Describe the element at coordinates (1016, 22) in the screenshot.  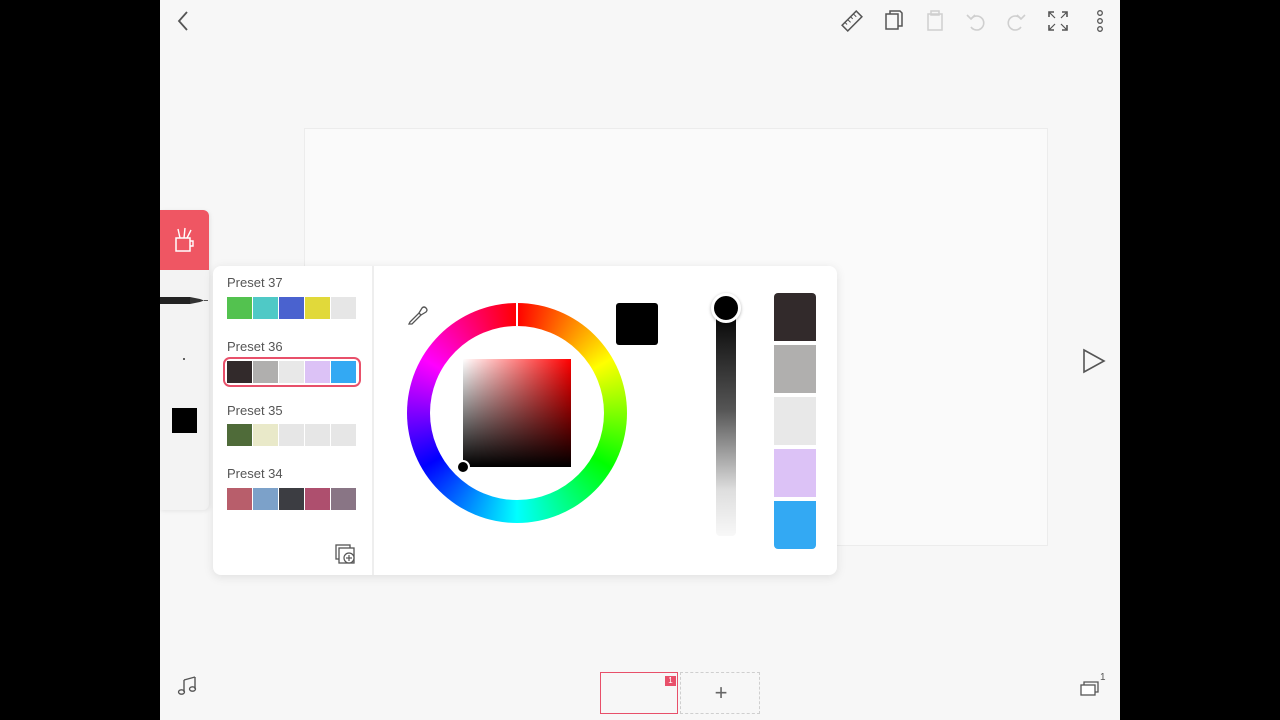
I see `redo-icon` at that location.